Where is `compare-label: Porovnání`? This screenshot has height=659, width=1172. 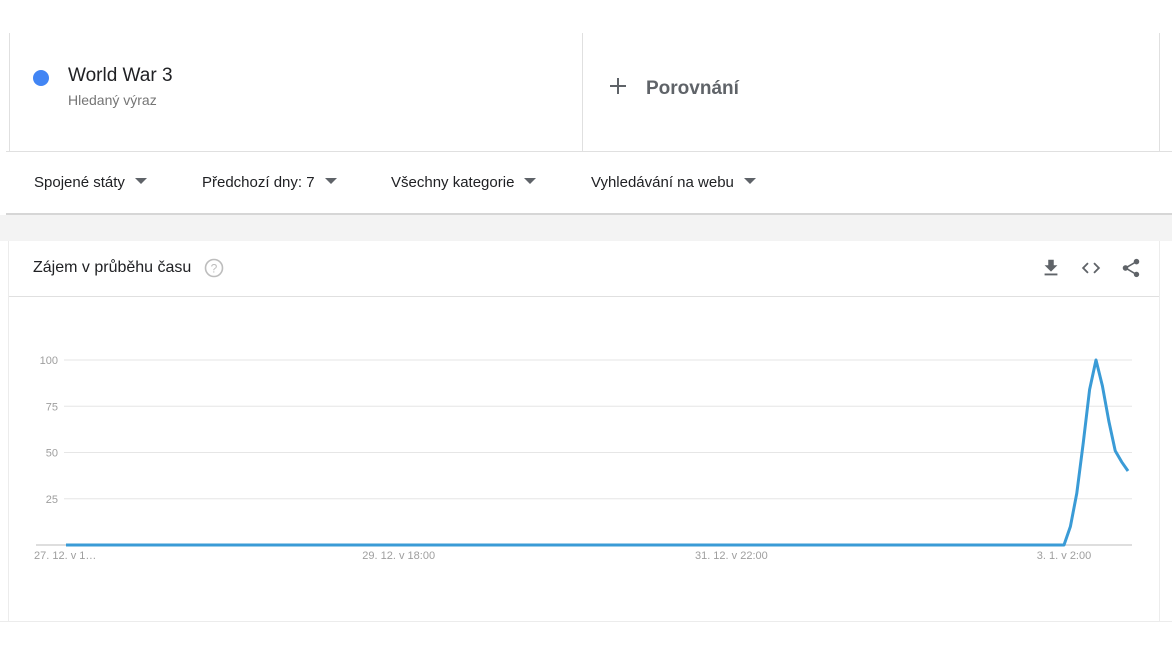
compare-label: Porovnání is located at coordinates (692, 88).